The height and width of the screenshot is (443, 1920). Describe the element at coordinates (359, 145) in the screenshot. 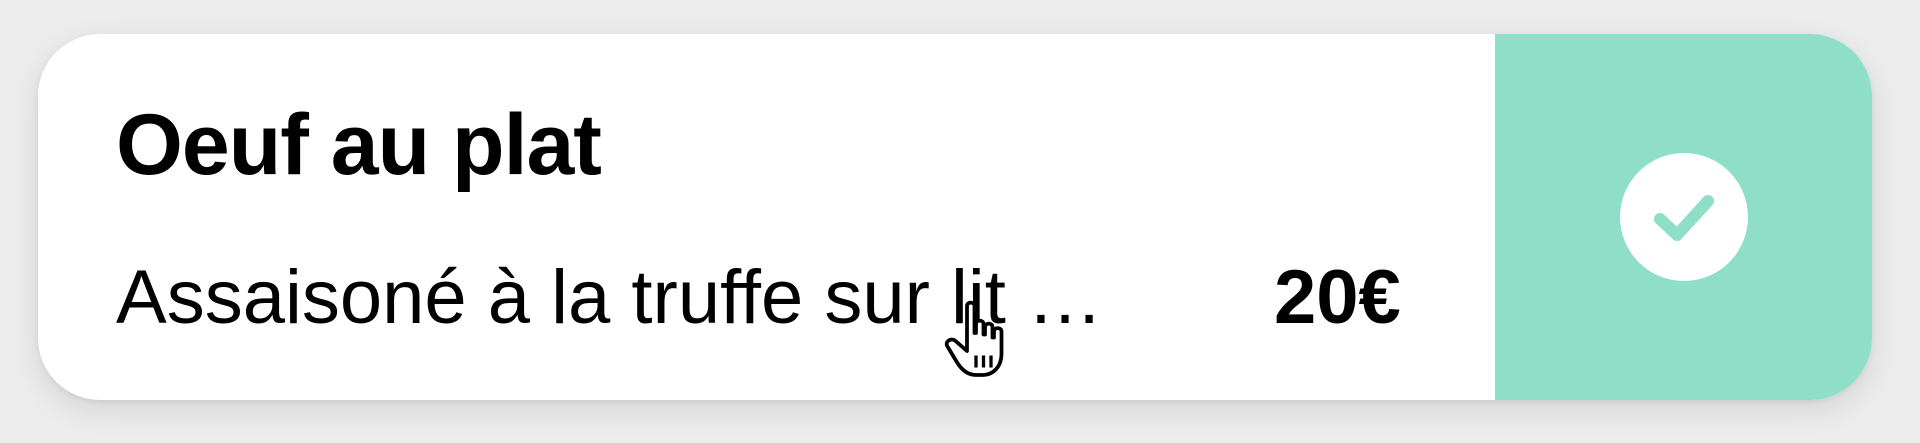

I see `menu-item-title: Oeuf au plat` at that location.